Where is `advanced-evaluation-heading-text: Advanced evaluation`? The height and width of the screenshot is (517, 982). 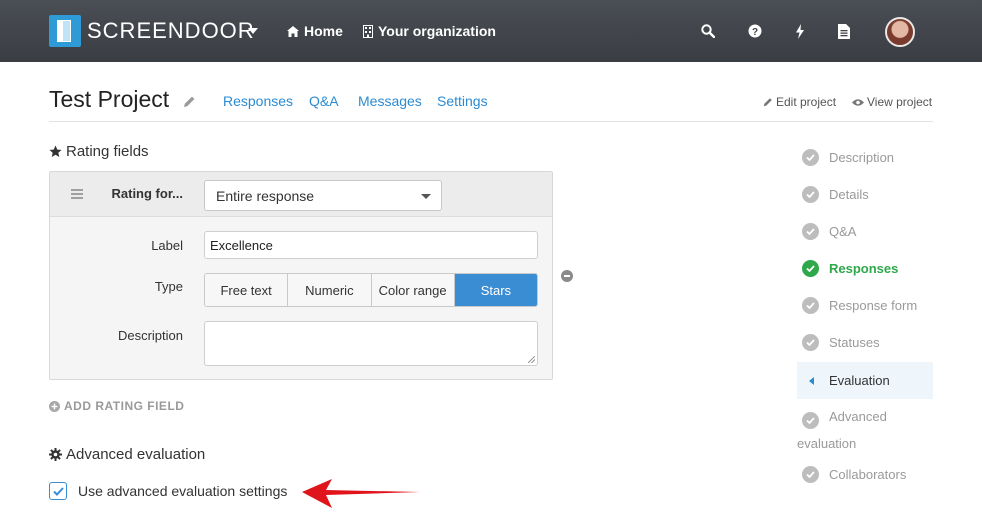 advanced-evaluation-heading-text: Advanced evaluation is located at coordinates (136, 454).